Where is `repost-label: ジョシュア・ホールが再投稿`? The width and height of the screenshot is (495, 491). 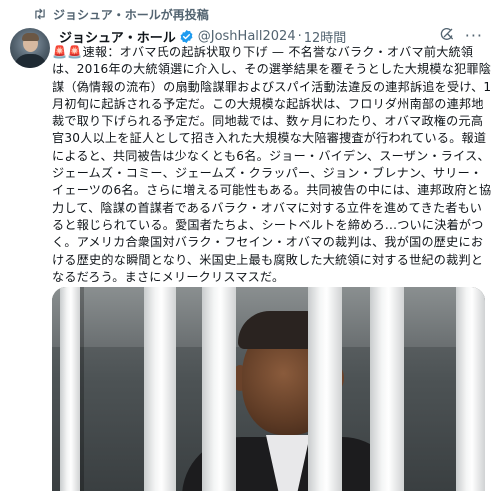 repost-label: ジョシュア・ホールが再投稿 is located at coordinates (131, 14).